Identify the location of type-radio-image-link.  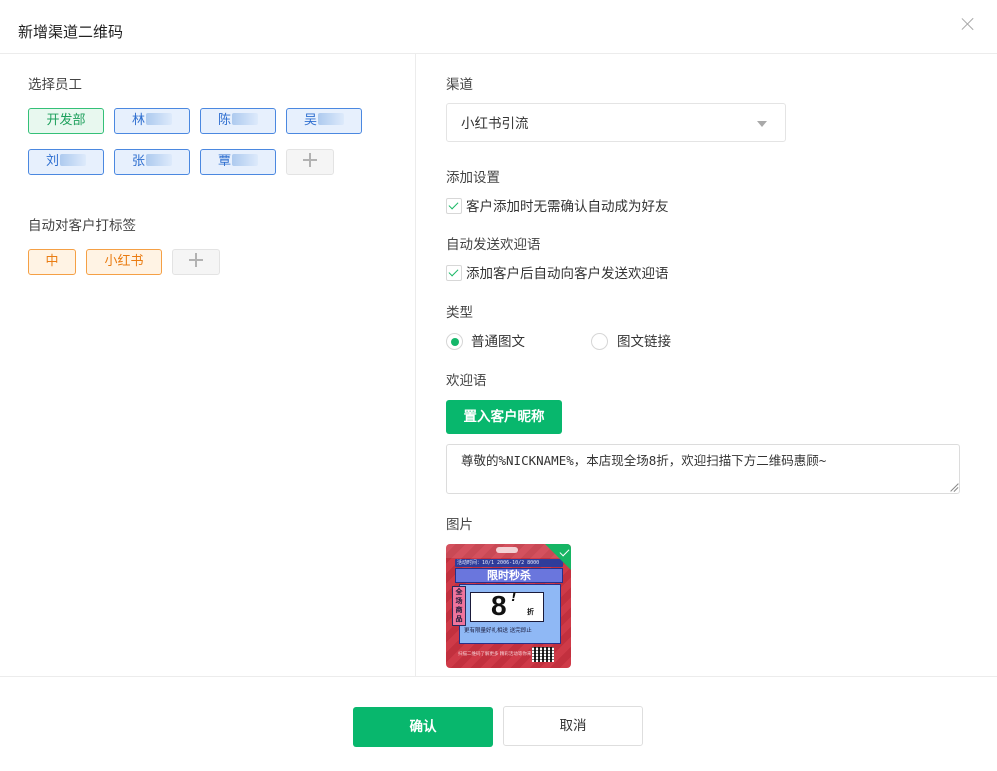
(599, 341).